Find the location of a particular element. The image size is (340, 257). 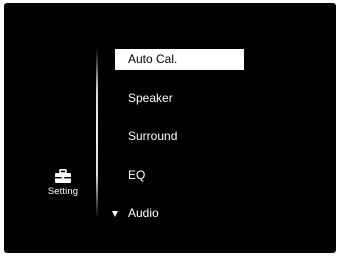

menu-item-speaker: Speaker is located at coordinates (179, 98).